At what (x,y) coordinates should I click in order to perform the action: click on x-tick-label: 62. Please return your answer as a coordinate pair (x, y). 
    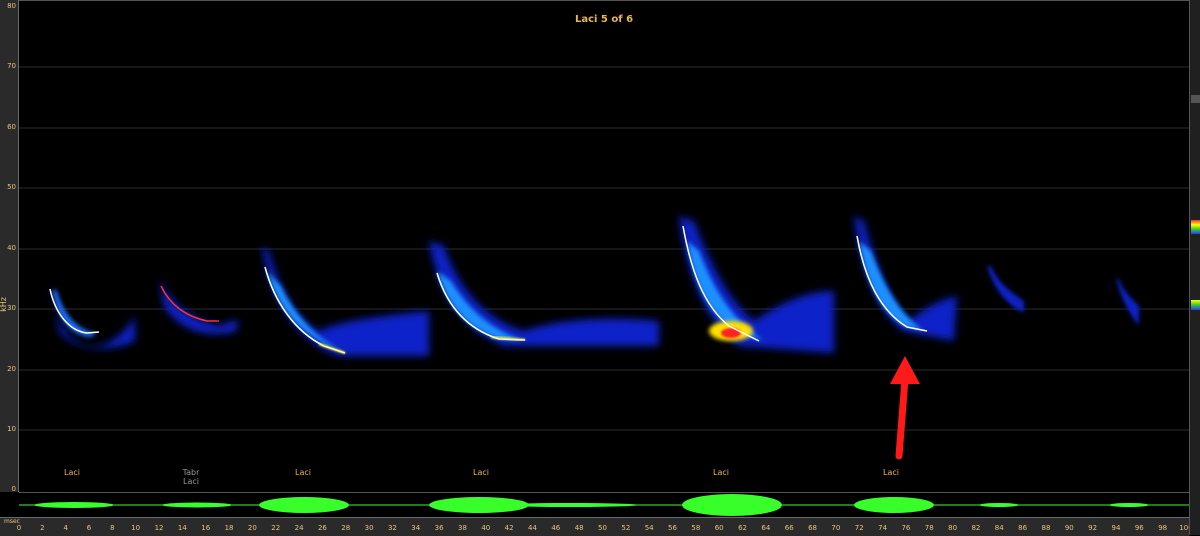
    Looking at the image, I should click on (742, 528).